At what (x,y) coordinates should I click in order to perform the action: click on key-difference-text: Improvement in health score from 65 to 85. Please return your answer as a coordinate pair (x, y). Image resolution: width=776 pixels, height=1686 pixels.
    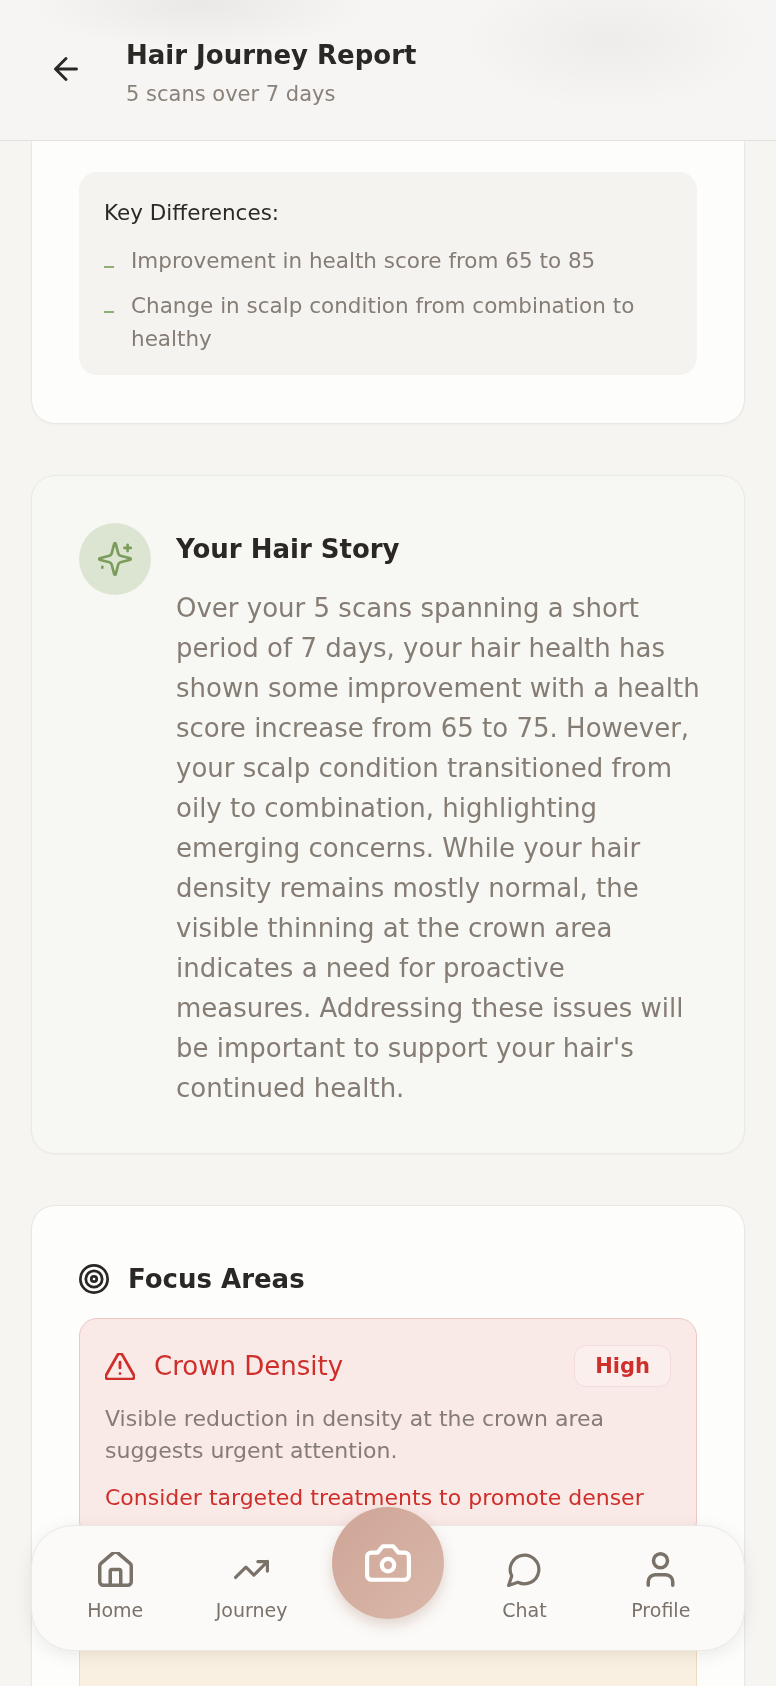
    Looking at the image, I should click on (363, 261).